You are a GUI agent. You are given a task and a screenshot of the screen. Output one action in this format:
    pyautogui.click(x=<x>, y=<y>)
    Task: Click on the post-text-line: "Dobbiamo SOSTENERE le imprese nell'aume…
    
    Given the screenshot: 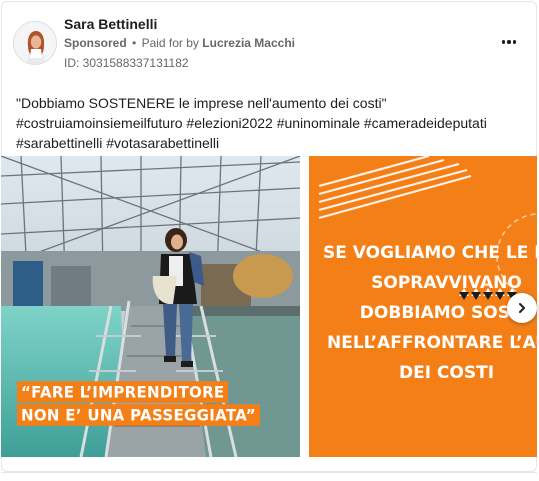 What is the action you would take?
    pyautogui.click(x=201, y=103)
    